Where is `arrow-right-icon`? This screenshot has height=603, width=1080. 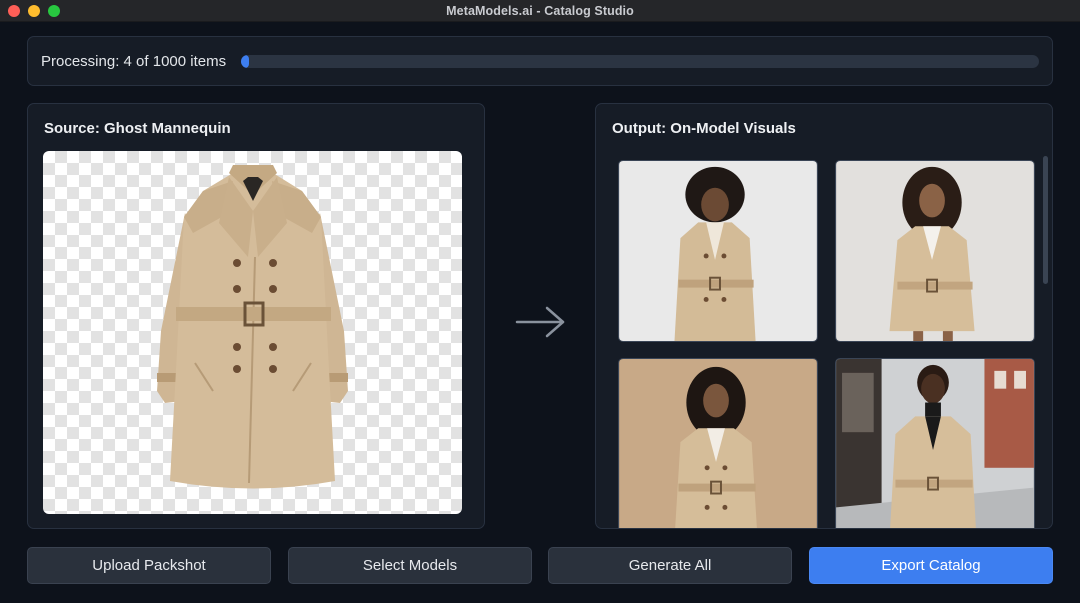
arrow-right-icon is located at coordinates (540, 322).